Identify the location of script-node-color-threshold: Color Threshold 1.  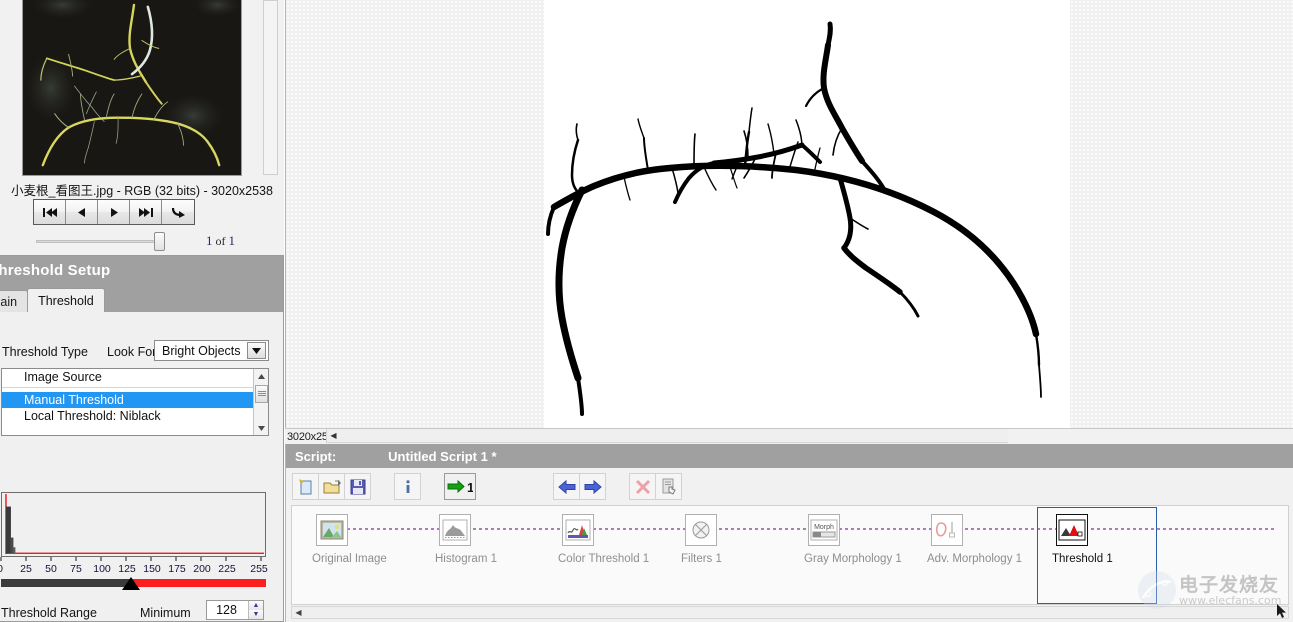
(603, 539).